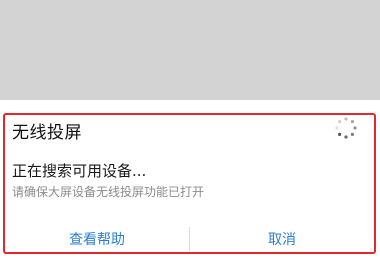  I want to click on loading-spinner-icon, so click(346, 128).